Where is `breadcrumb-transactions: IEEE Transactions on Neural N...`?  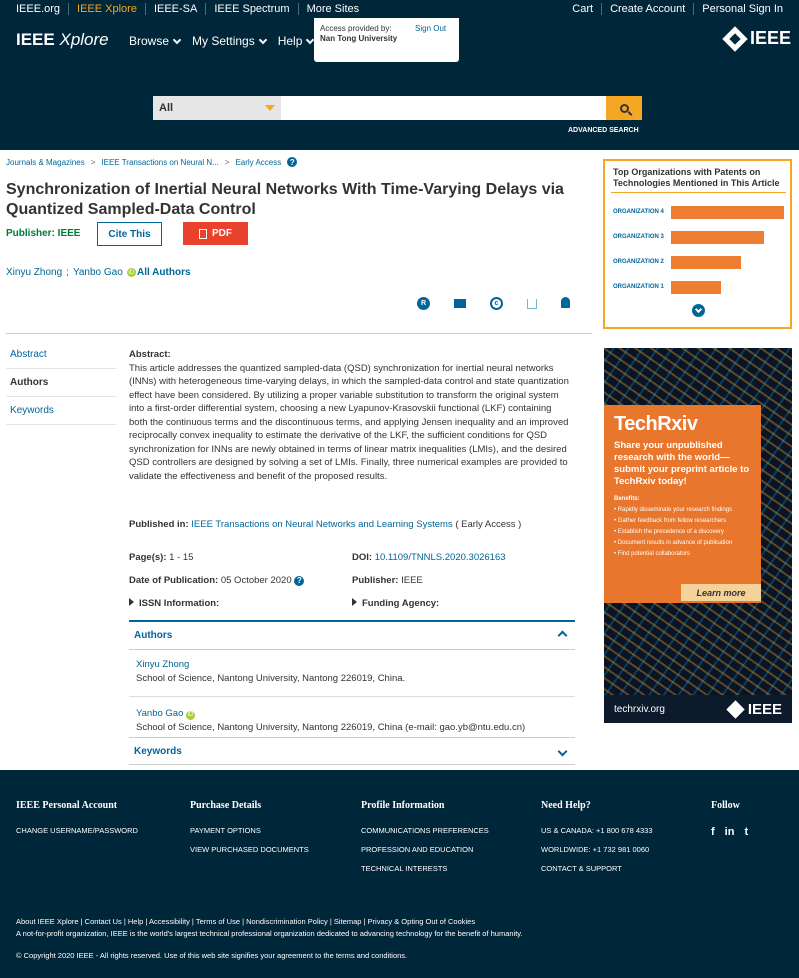
breadcrumb-transactions: IEEE Transactions on Neural N... is located at coordinates (159, 162).